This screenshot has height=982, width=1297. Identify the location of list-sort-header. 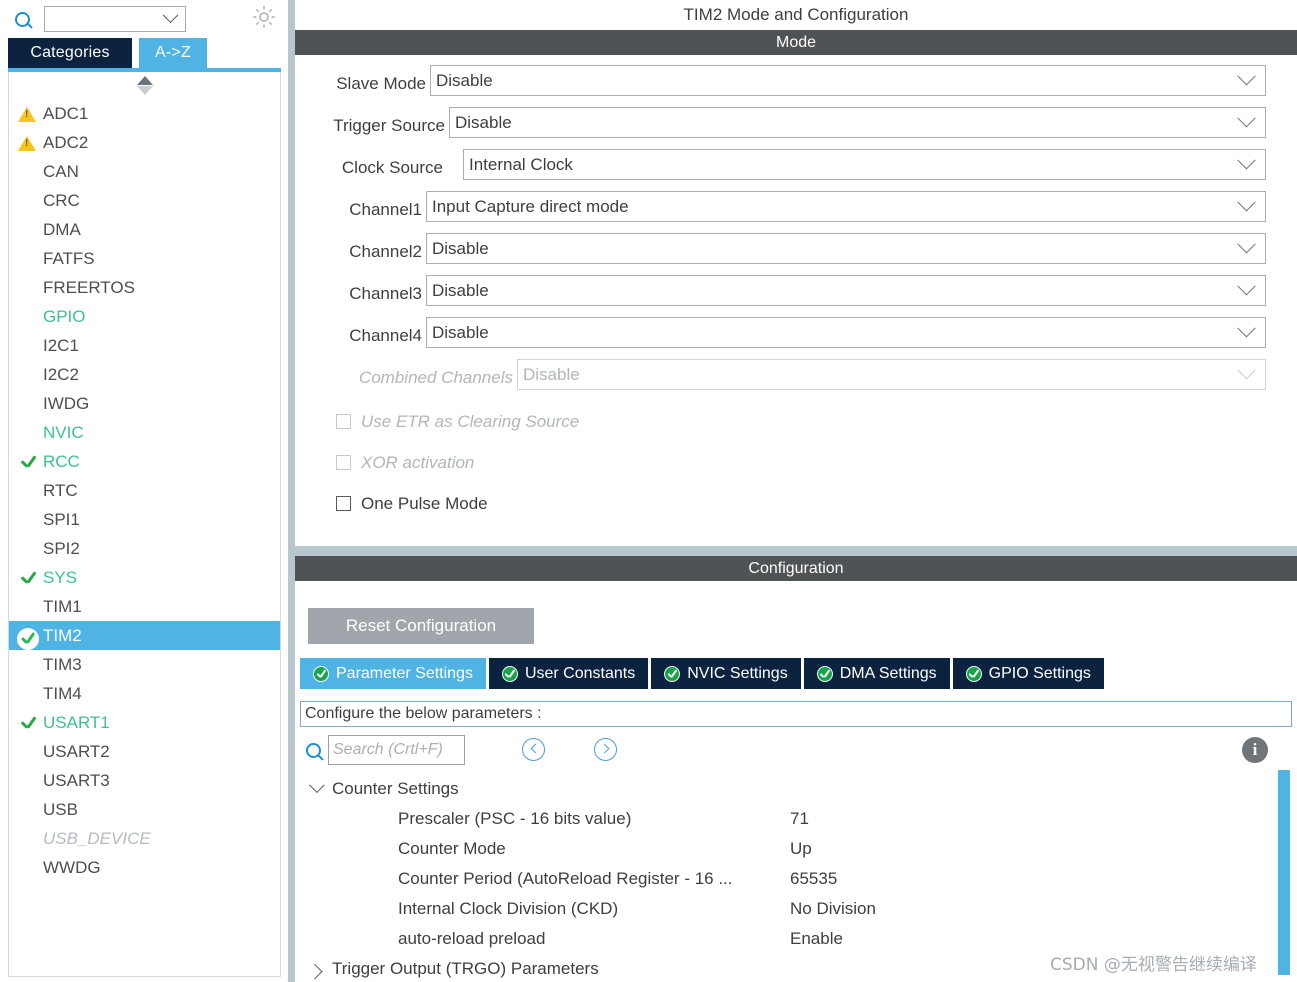
(144, 85).